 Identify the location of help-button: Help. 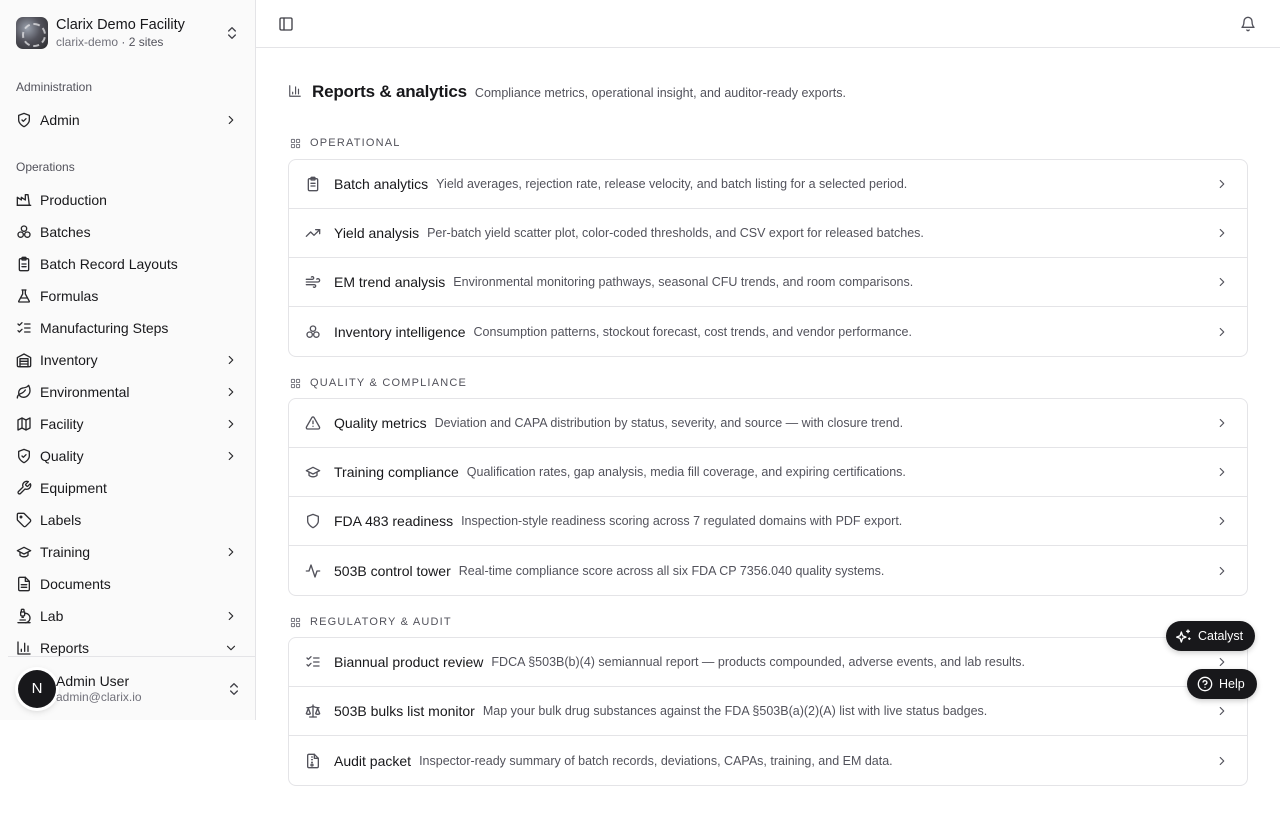
(1222, 684).